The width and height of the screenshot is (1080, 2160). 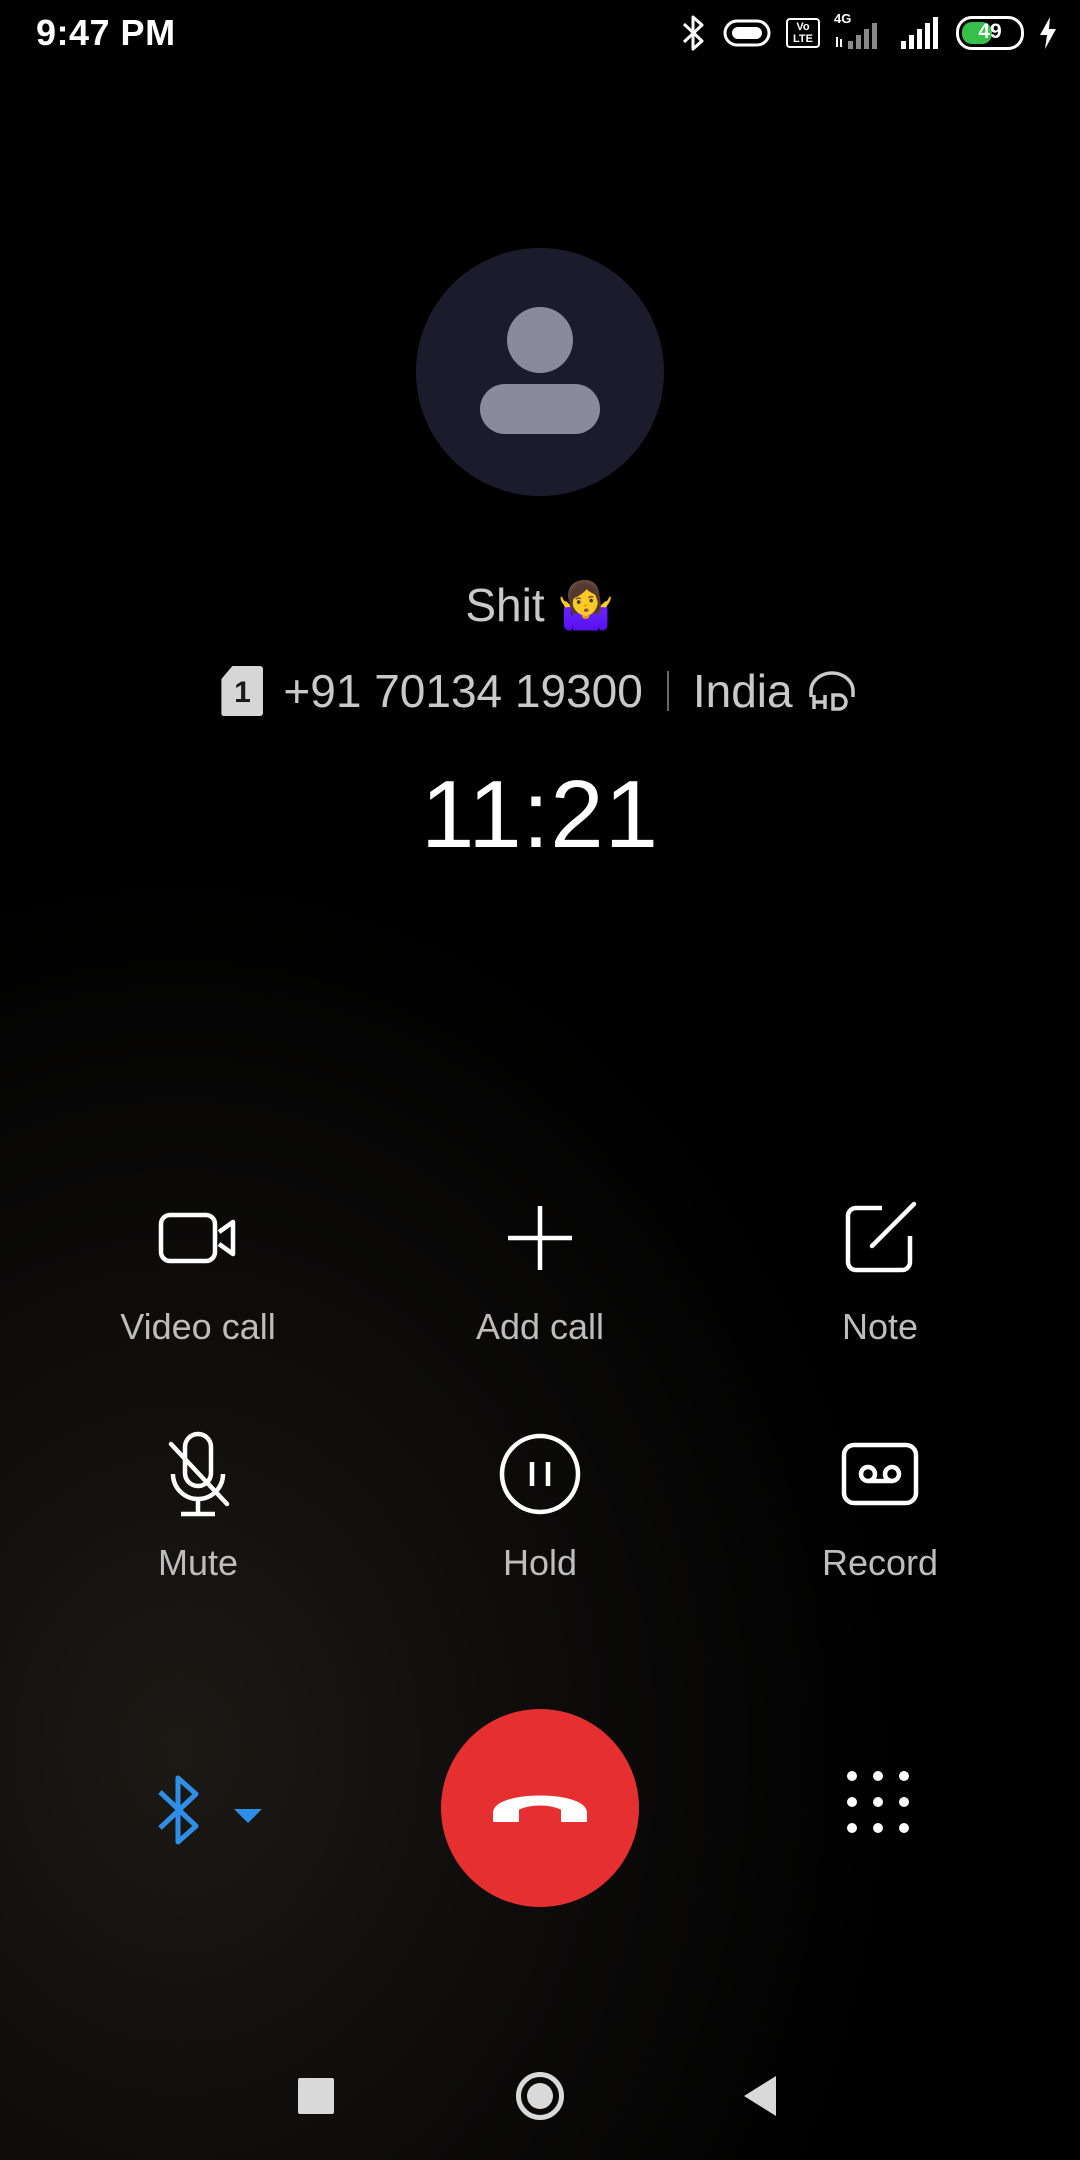 I want to click on signal-4g-icon: 4G, so click(x=860, y=32).